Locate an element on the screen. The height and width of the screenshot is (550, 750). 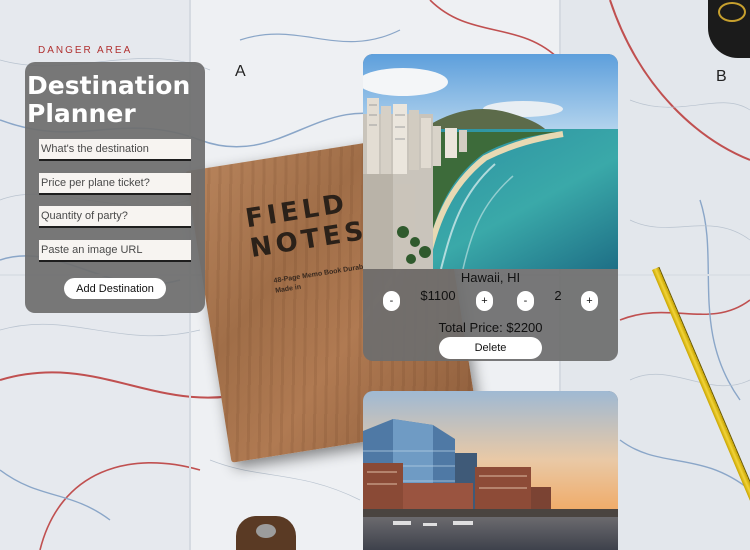
price-decrement-button: - is located at coordinates (391, 301).